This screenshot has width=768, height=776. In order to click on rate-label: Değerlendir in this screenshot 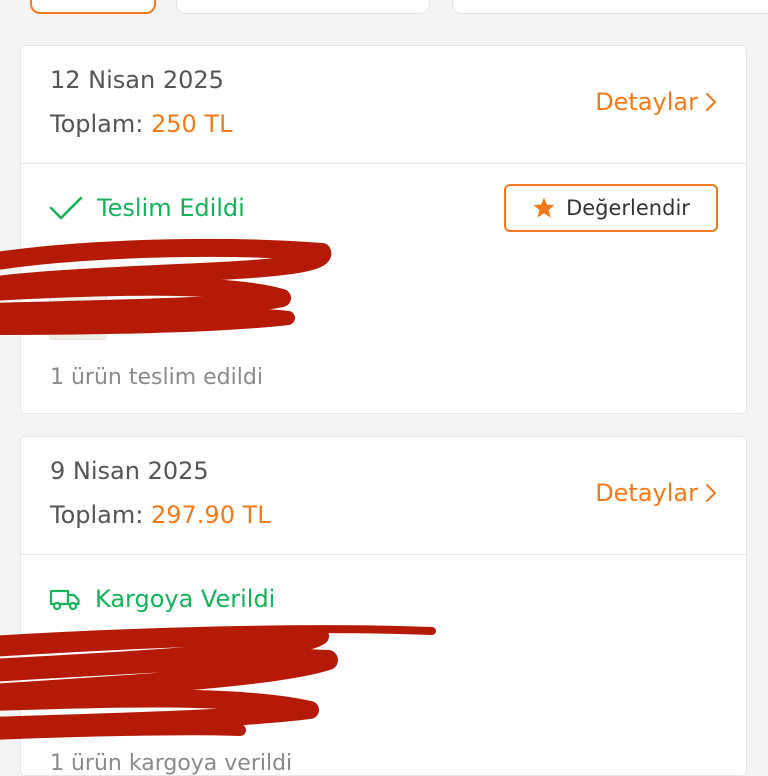, I will do `click(628, 208)`.